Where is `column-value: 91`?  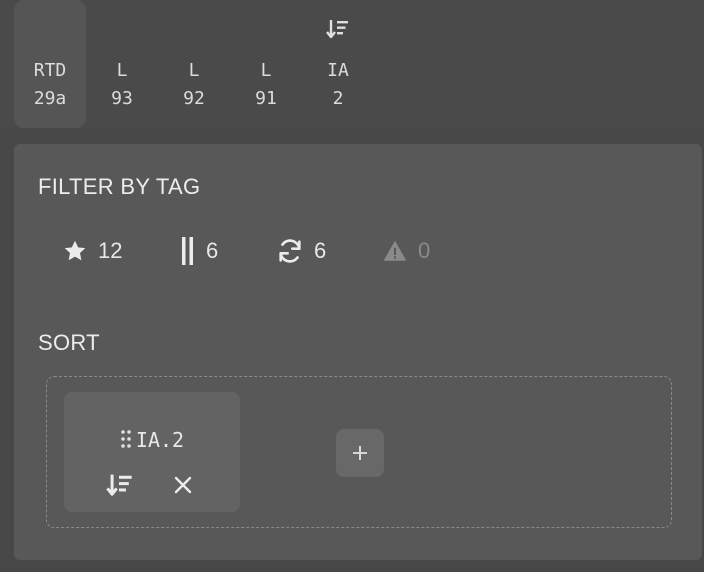 column-value: 91 is located at coordinates (266, 98).